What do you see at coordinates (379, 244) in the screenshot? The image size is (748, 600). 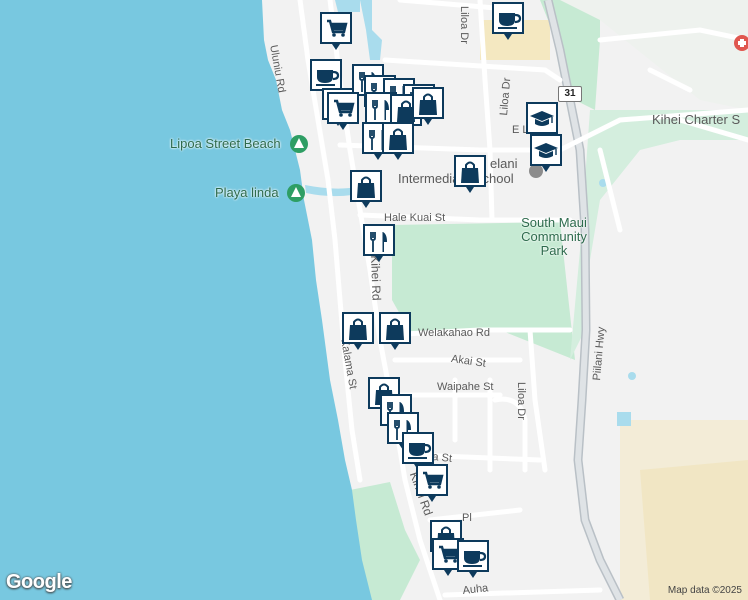 I see `restaurant-pin` at bounding box center [379, 244].